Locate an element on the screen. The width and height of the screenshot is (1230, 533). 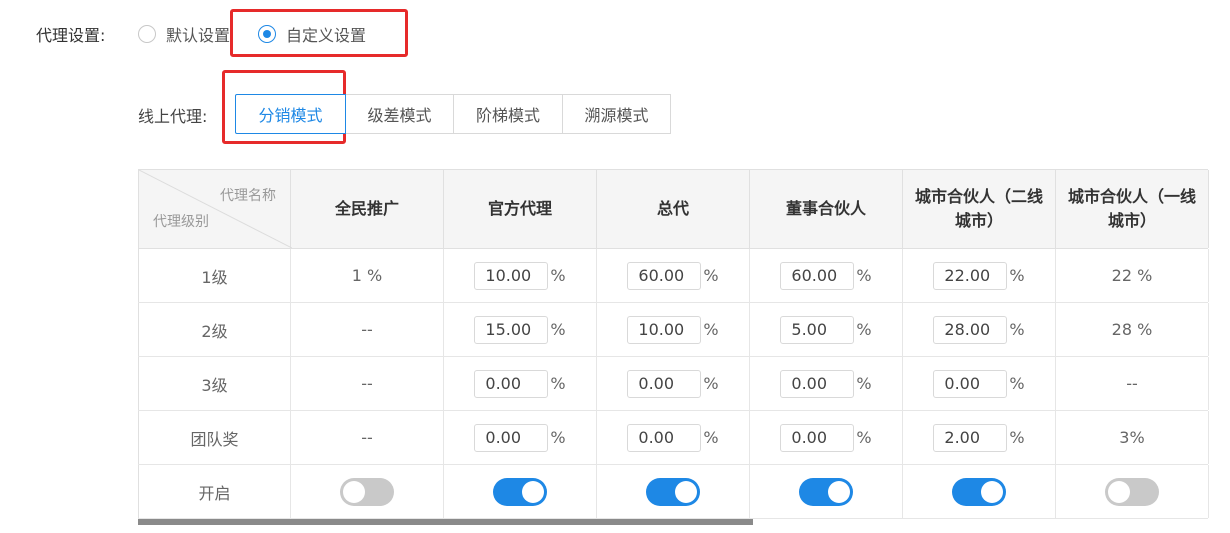
horizontal-scrollbar is located at coordinates (445, 522).